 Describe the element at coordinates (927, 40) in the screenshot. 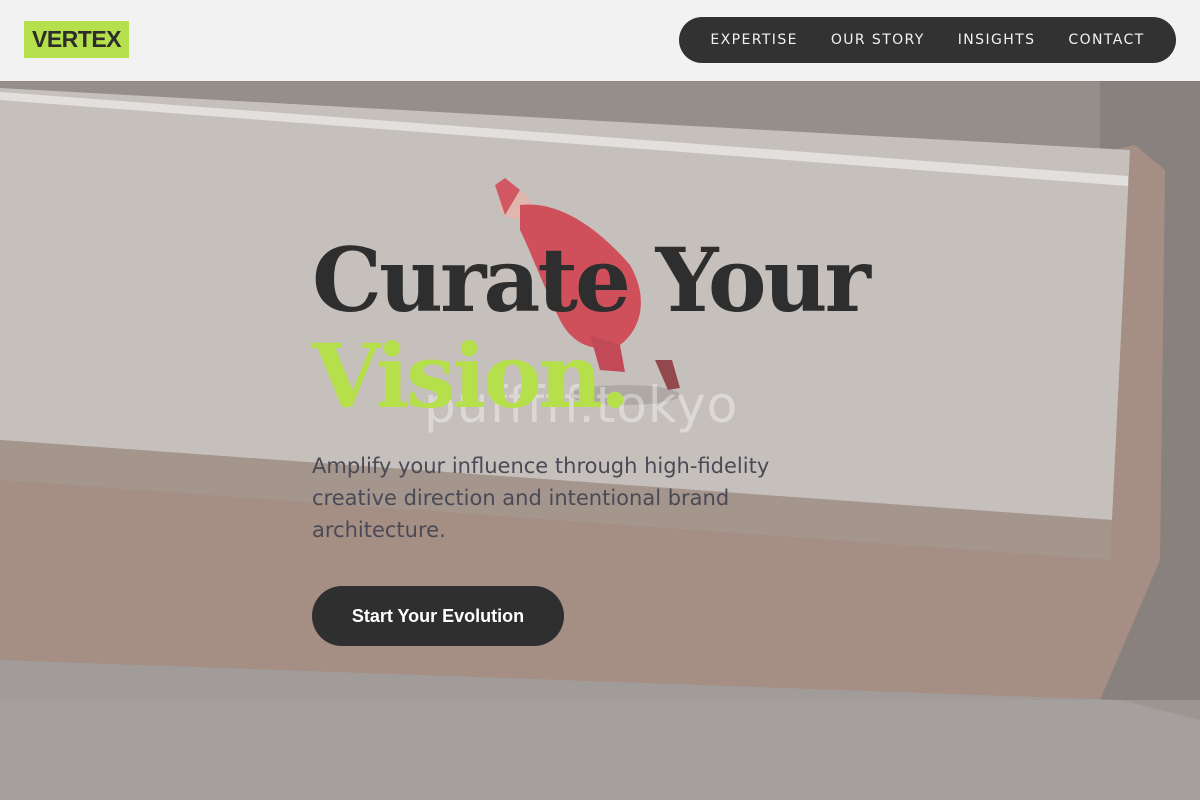

I see `main-nav: EXPERTISE OUR STORY INSIGHTS CONTACT` at that location.